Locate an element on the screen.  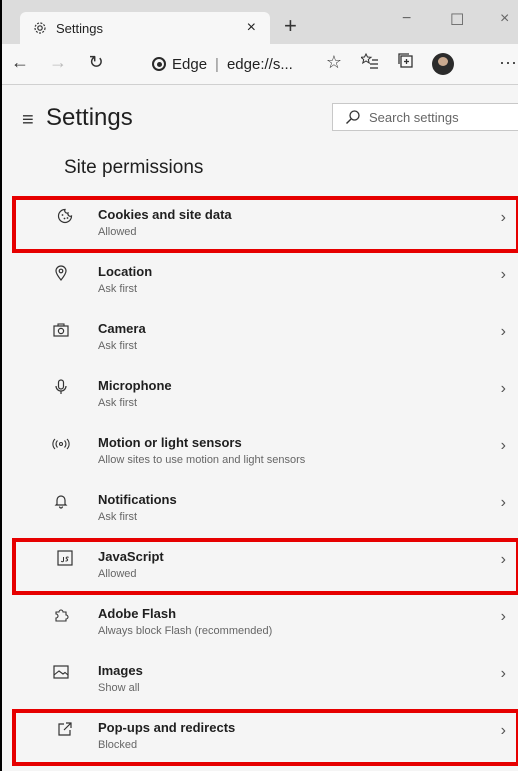
page-title: Settings is located at coordinates (89, 117).